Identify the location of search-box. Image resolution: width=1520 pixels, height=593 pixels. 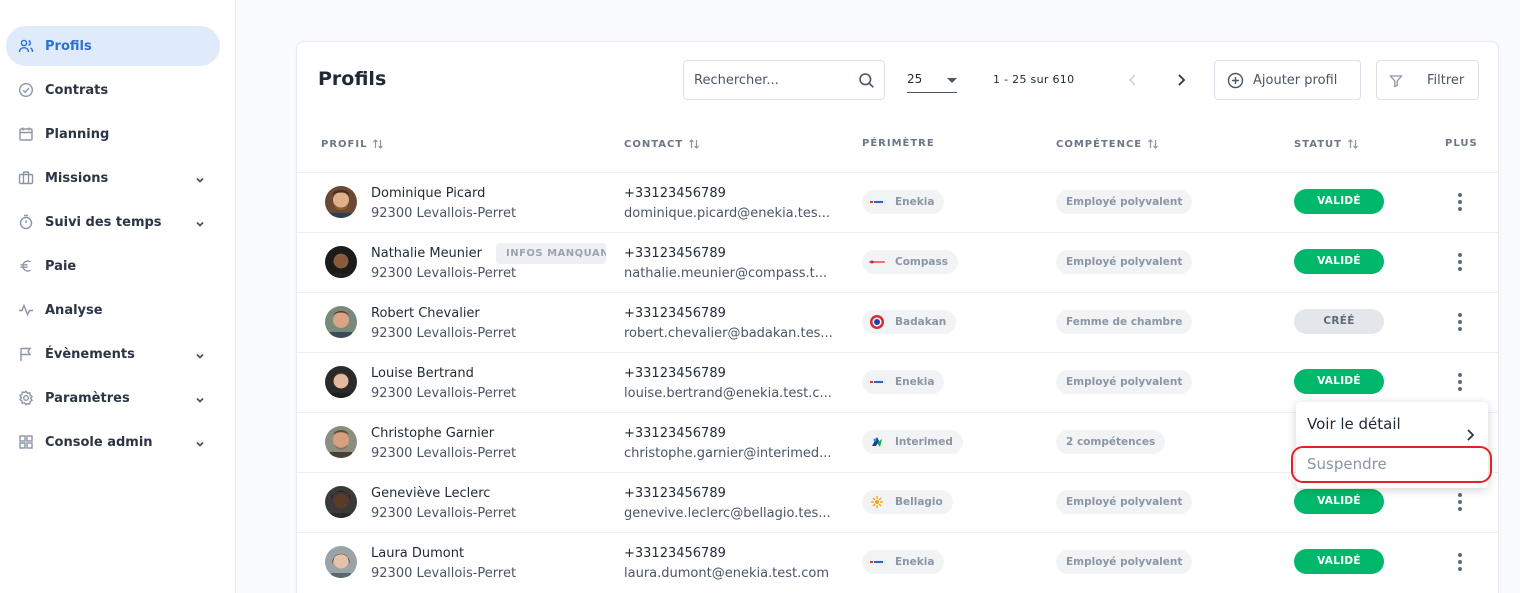
(784, 80).